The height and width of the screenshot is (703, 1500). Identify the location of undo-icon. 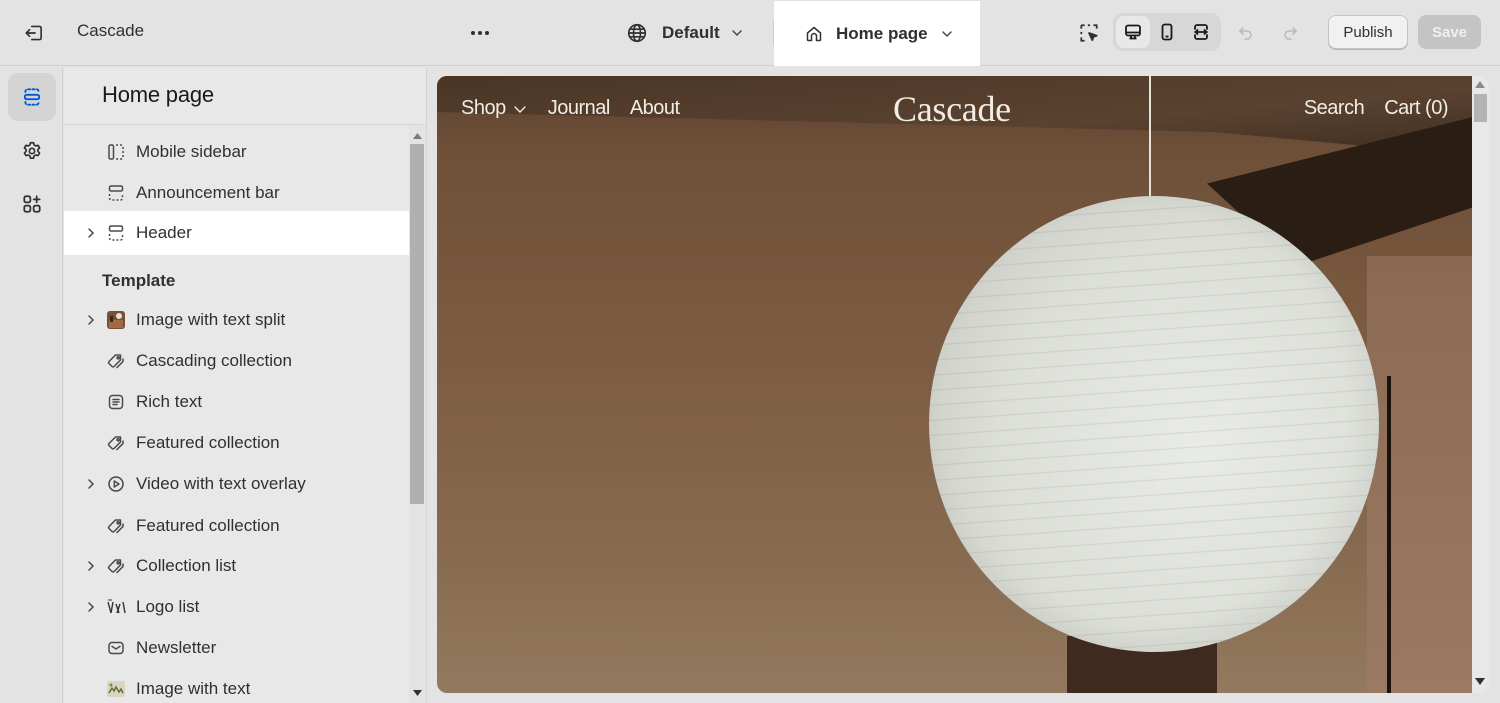
(1246, 33).